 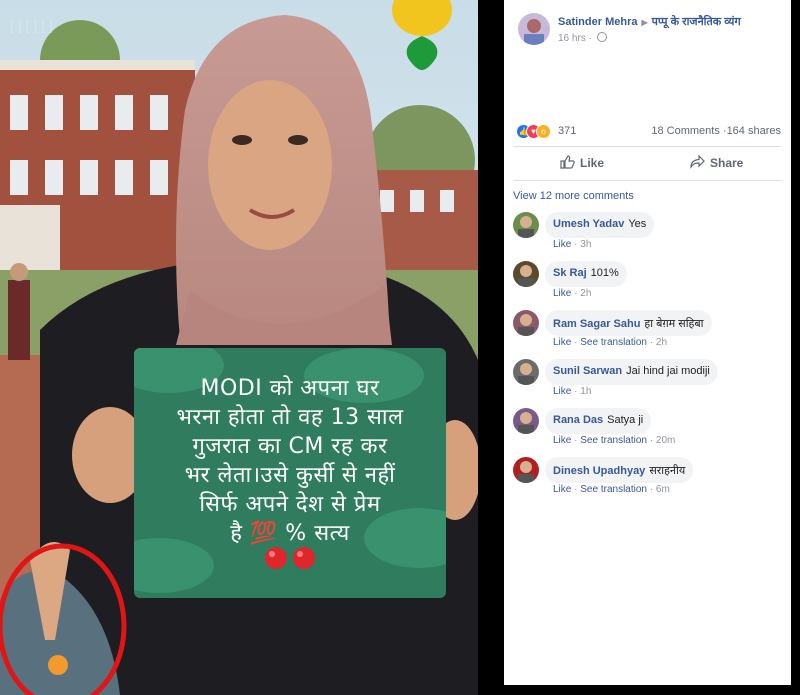 What do you see at coordinates (604, 273) in the screenshot?
I see `comment-text: 101%` at bounding box center [604, 273].